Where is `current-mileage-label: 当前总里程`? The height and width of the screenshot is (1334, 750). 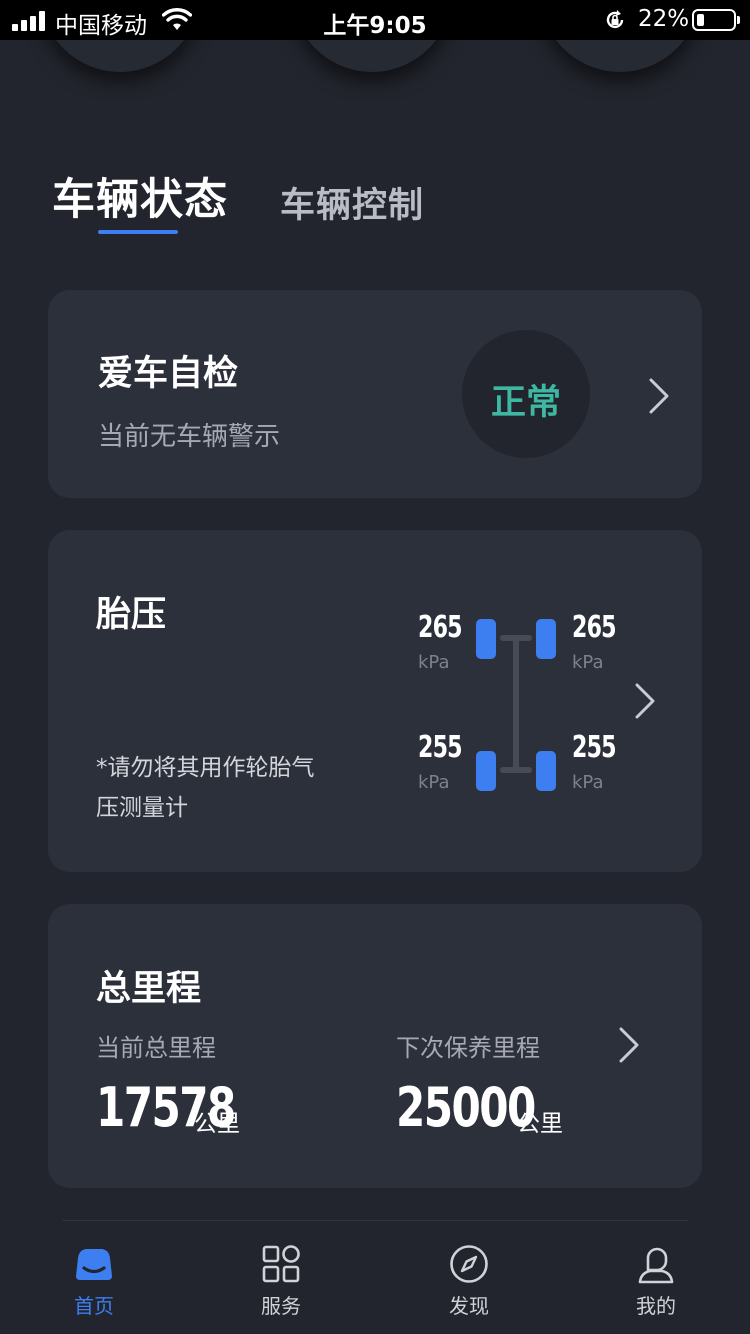
current-mileage-label: 当前总里程 is located at coordinates (156, 1048).